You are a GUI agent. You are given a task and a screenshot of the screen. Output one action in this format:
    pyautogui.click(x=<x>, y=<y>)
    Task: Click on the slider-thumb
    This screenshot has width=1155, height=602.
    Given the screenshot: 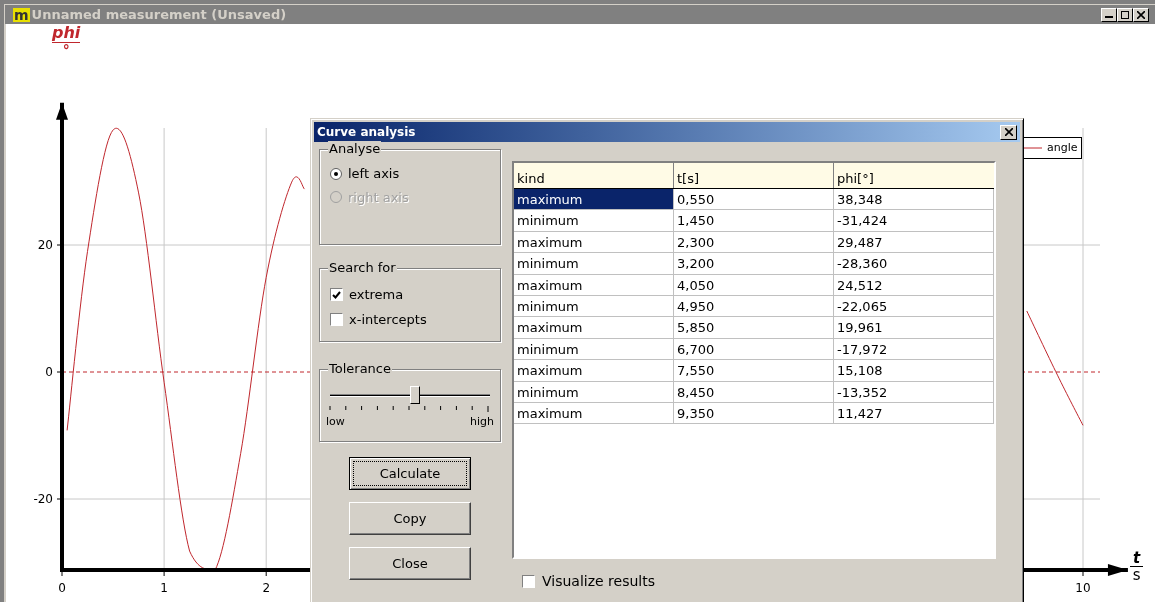 What is the action you would take?
    pyautogui.click(x=414, y=395)
    